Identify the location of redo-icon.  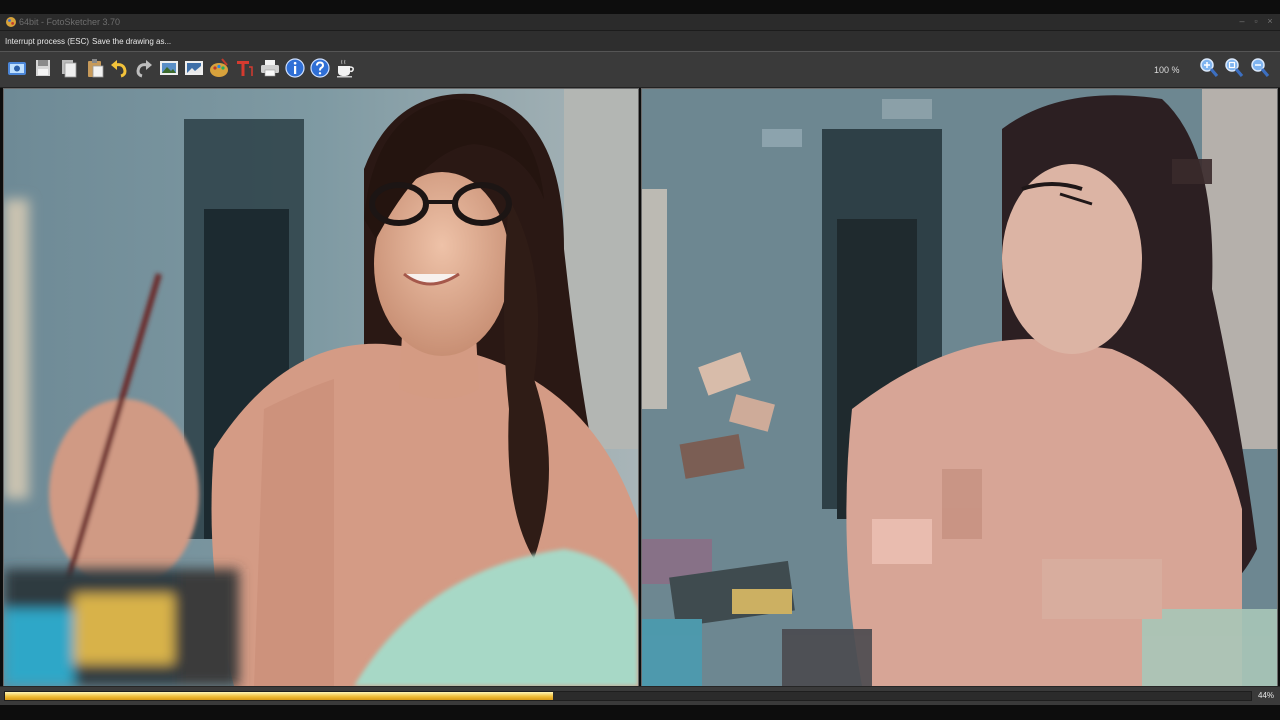
(144, 68).